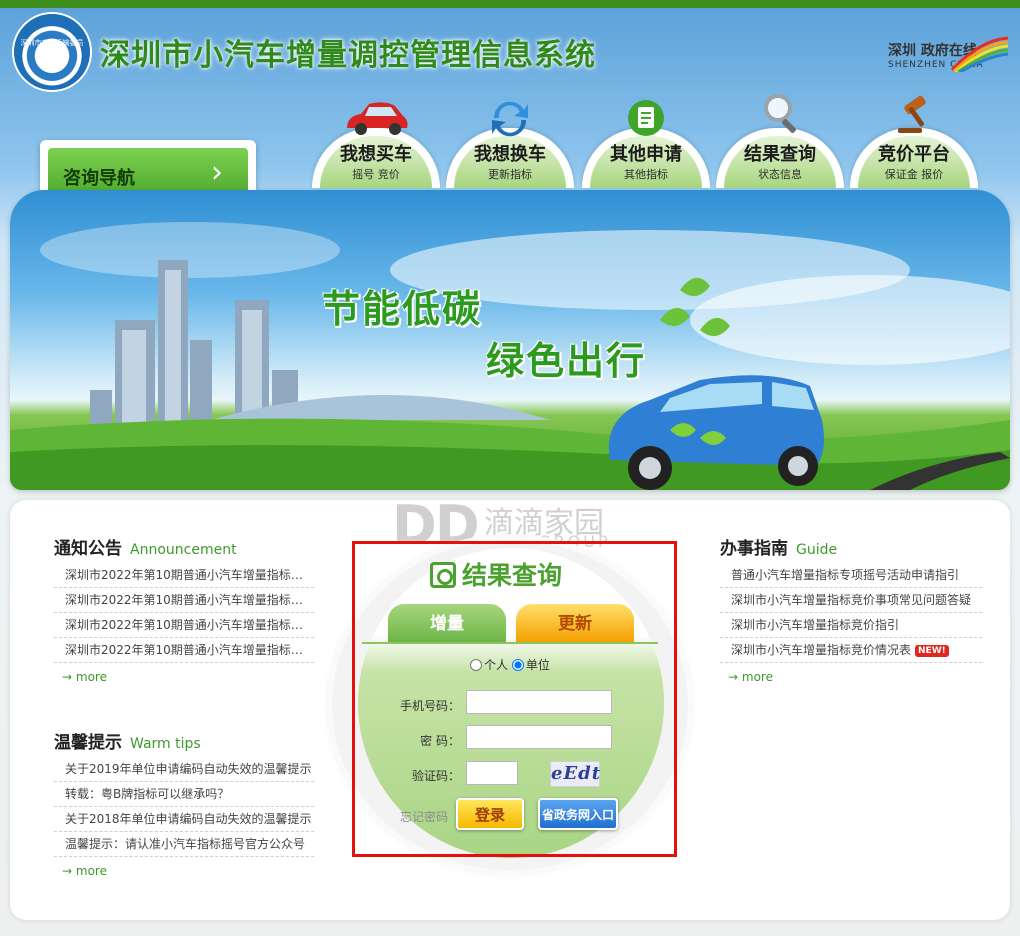 This screenshot has height=936, width=1020. I want to click on nav-buy-car: 我想买车 摇号 竞价, so click(376, 145).